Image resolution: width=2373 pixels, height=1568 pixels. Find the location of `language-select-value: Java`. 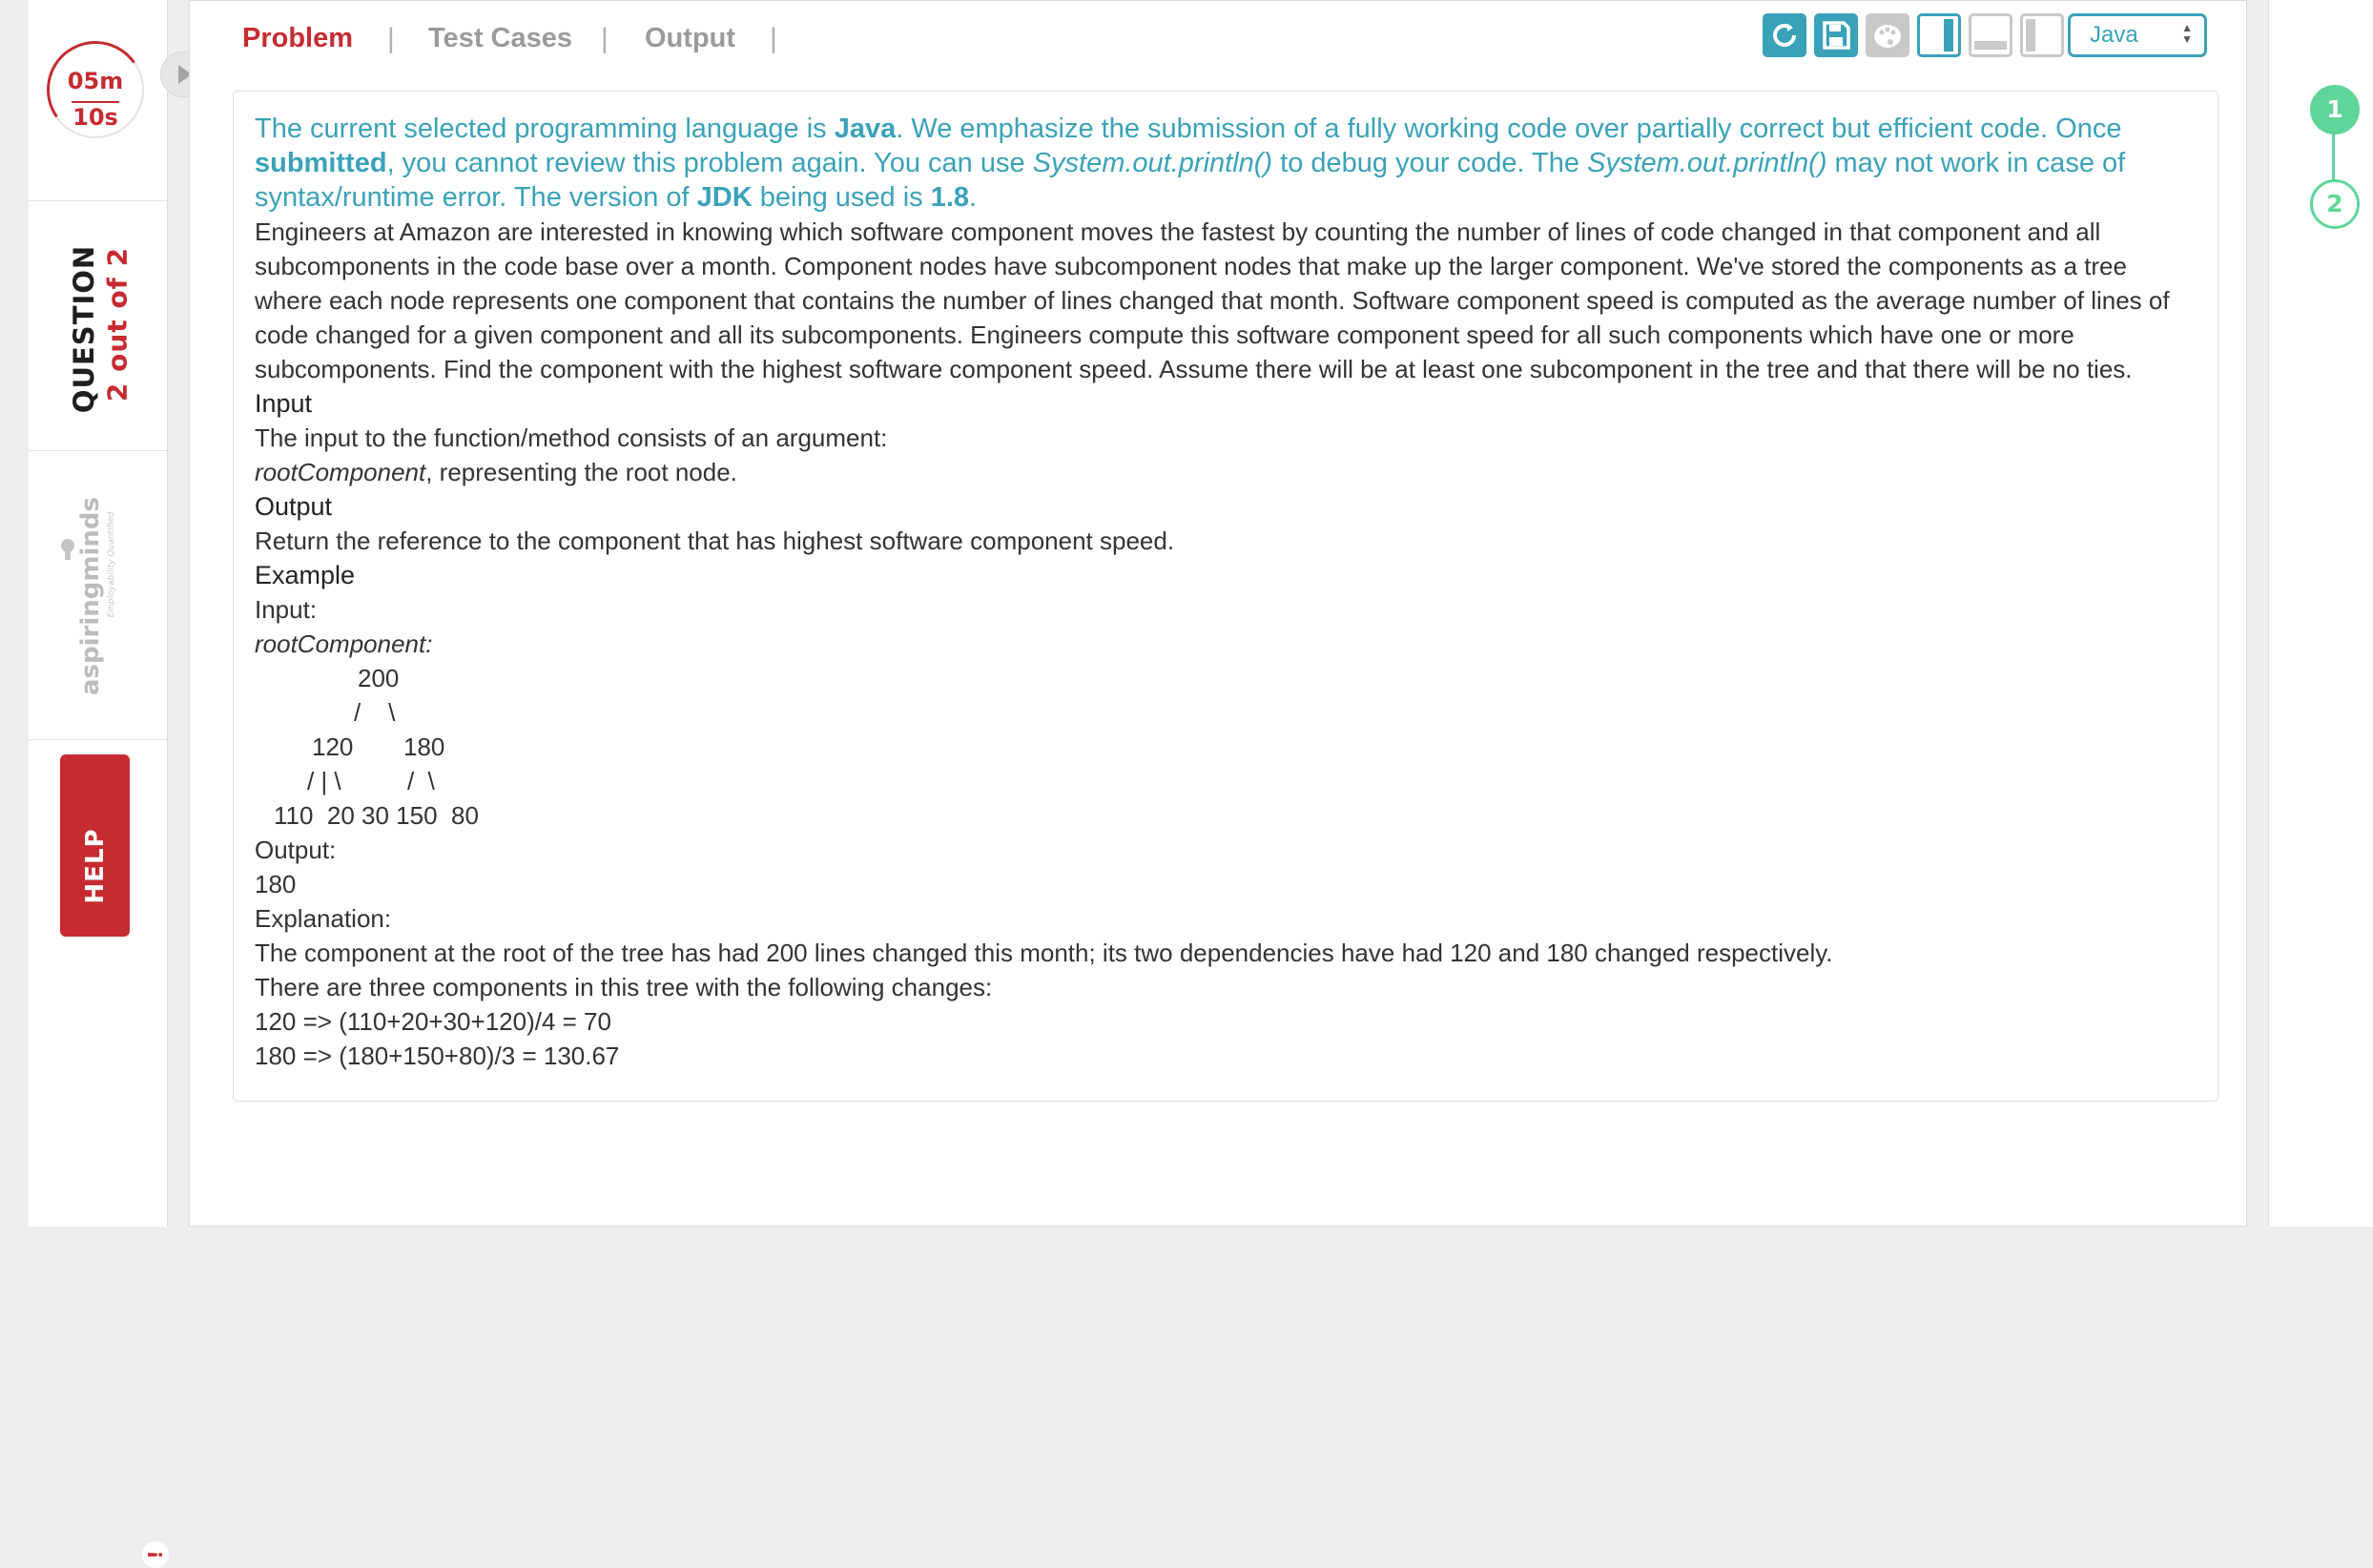

language-select-value: Java is located at coordinates (2114, 35).